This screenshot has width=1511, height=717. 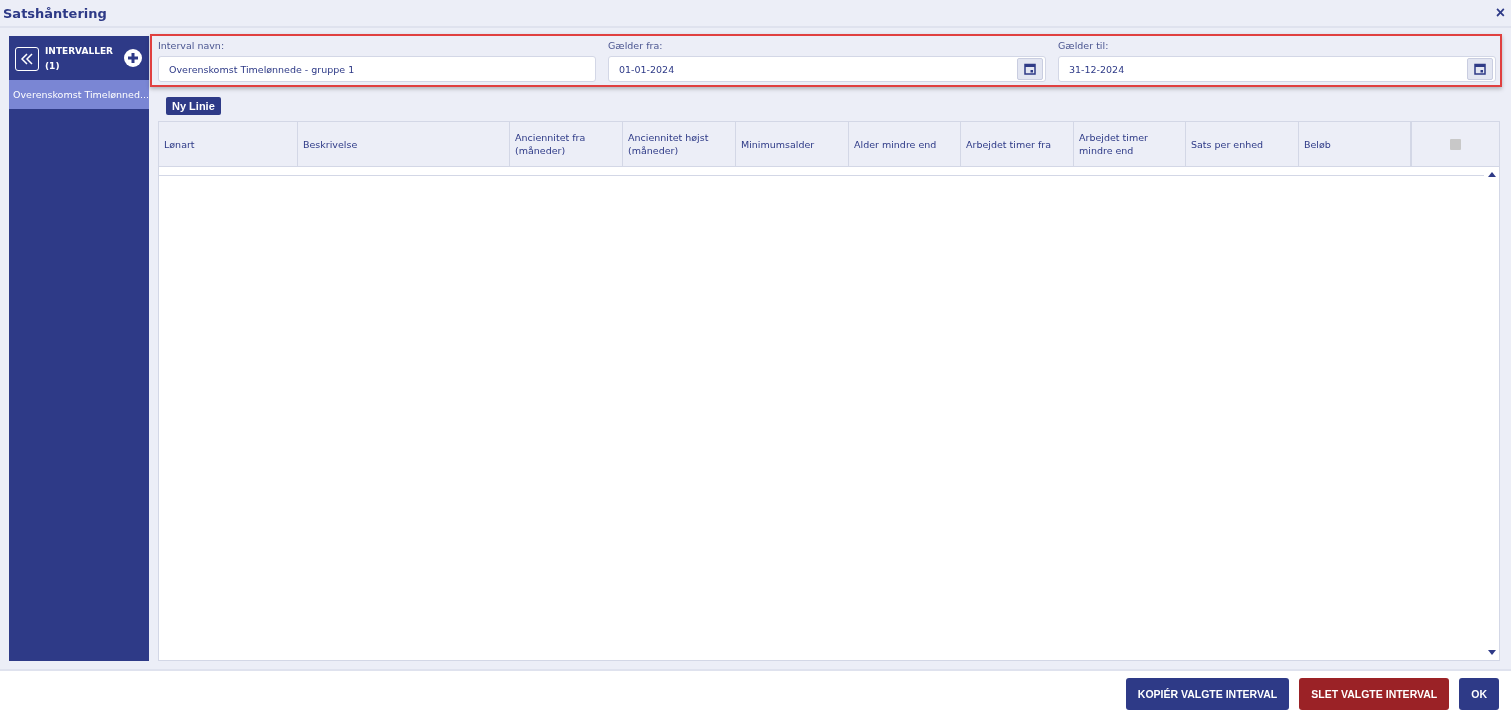 I want to click on sidebar-title: INTERVALLER, so click(x=79, y=51).